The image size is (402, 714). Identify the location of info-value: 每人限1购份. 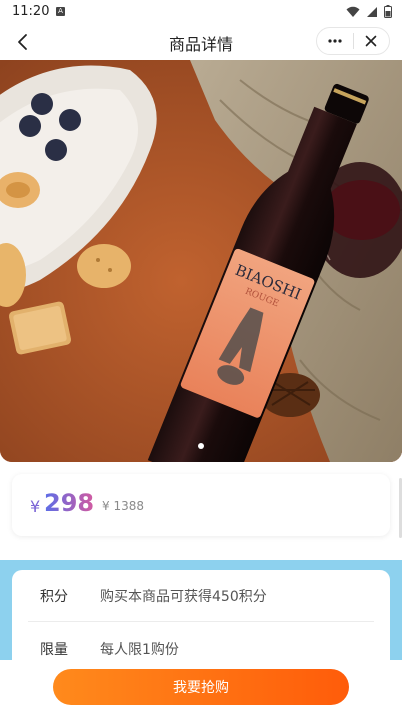
(139, 650).